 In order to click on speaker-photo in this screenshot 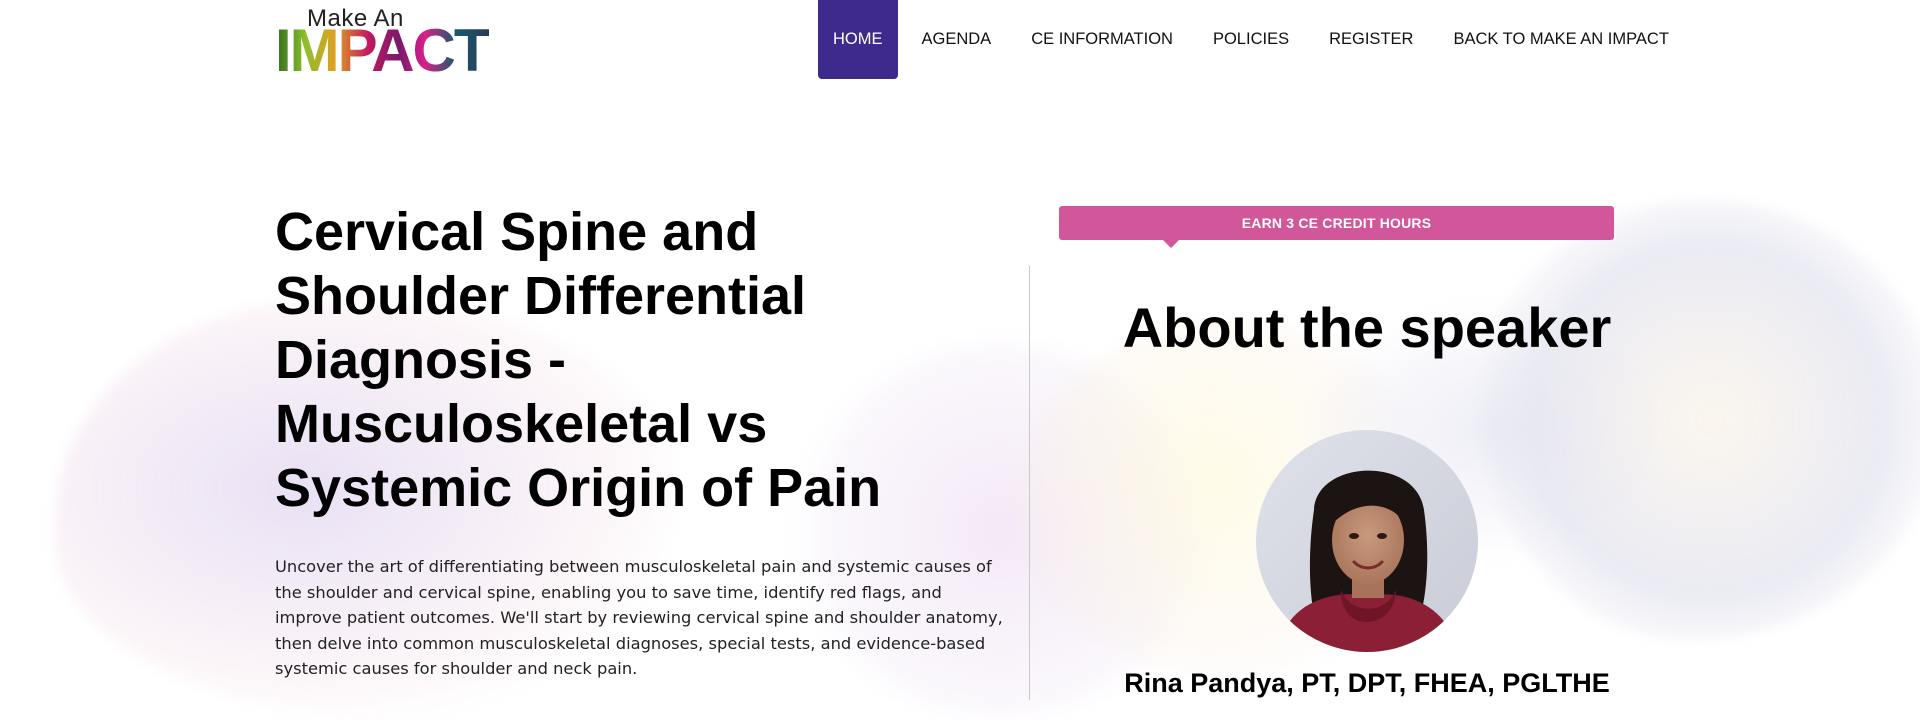, I will do `click(1367, 541)`.